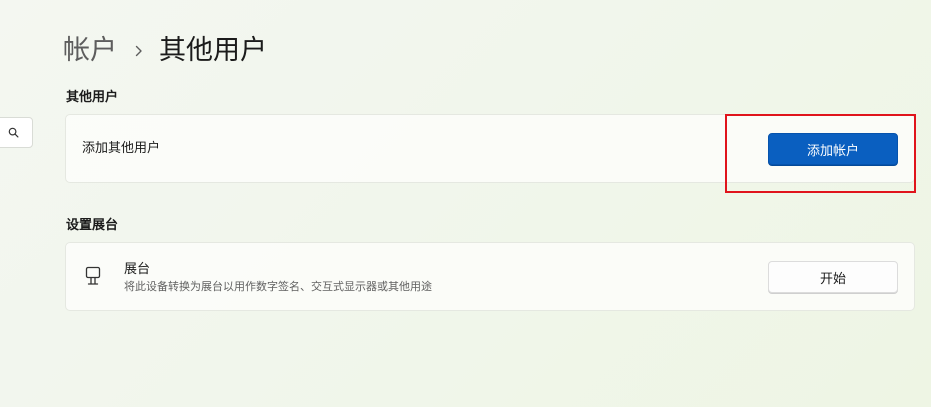 The width and height of the screenshot is (931, 407). I want to click on kiosk-description: 将此设备转换为展台以用作数字签名、交互式显示器或其他用途, so click(278, 286).